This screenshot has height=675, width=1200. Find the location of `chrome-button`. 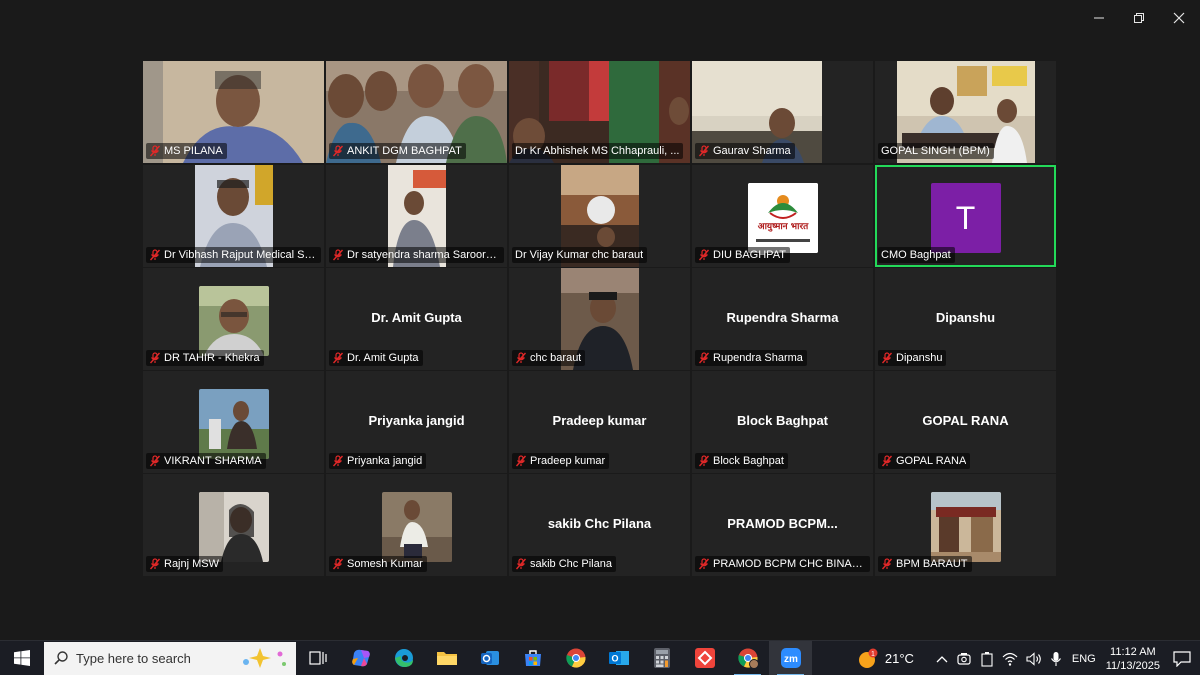

chrome-button is located at coordinates (575, 658).